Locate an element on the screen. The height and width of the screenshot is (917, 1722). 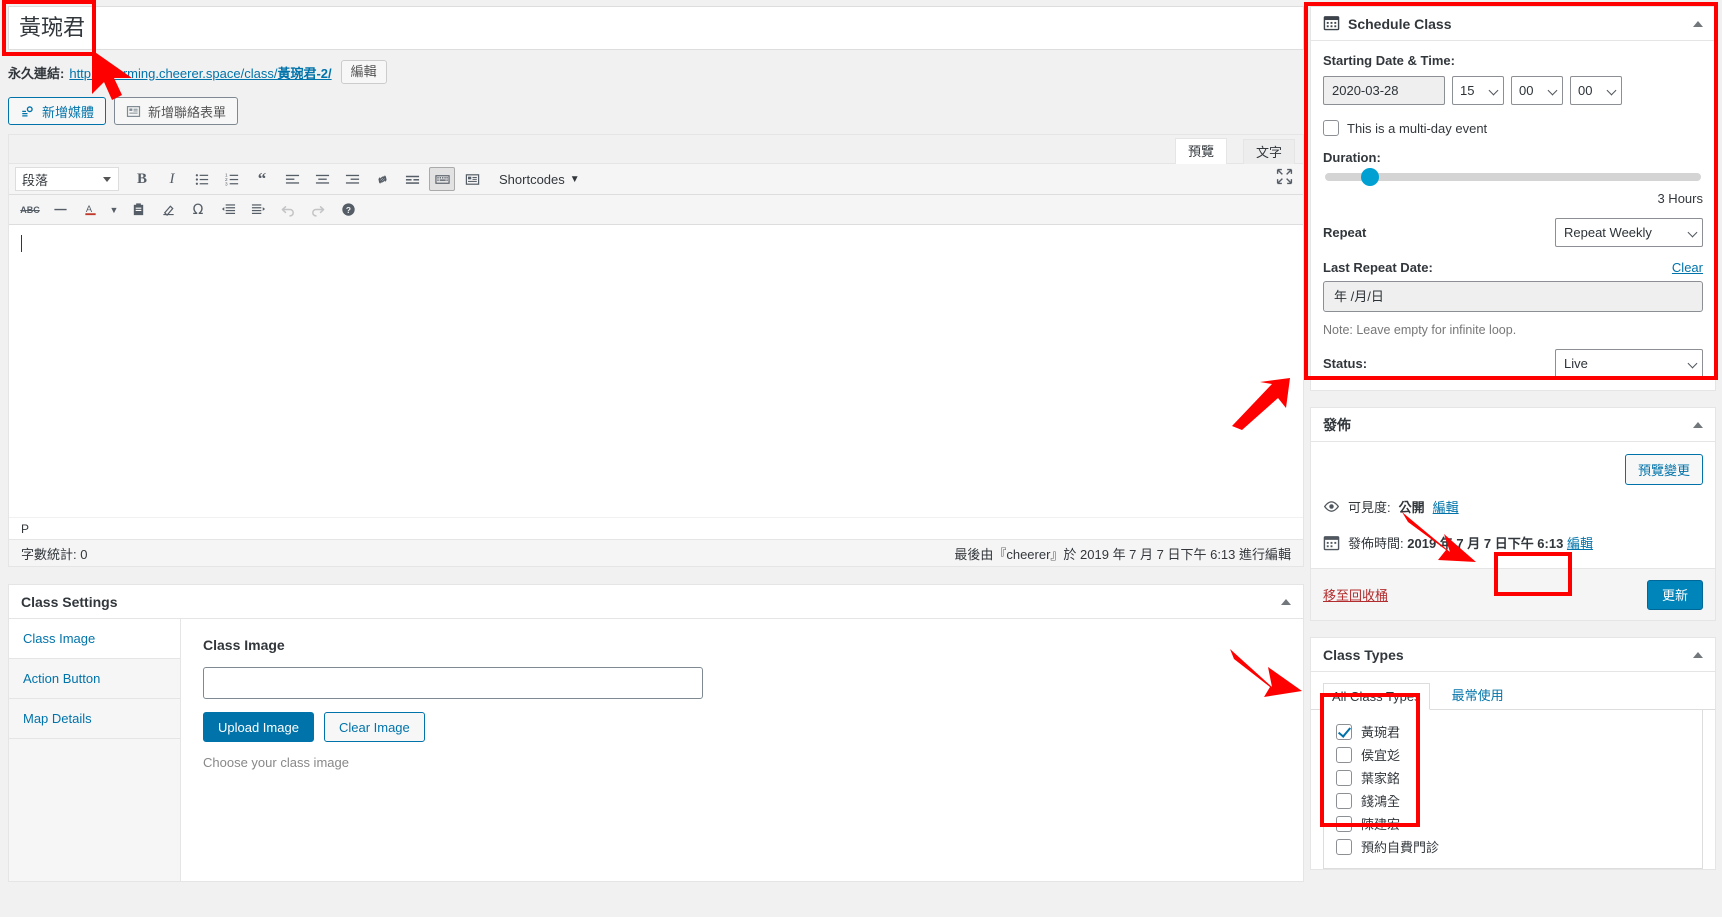
toggle-toolbar-icon is located at coordinates (442, 179).